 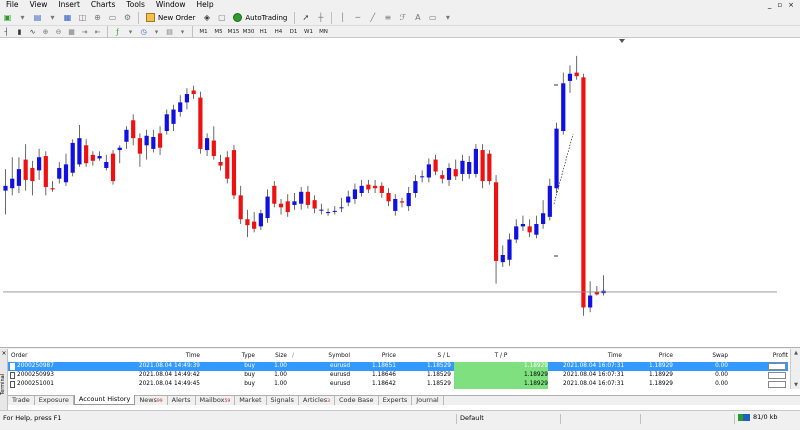 I want to click on menu-insert: Insert, so click(x=68, y=5).